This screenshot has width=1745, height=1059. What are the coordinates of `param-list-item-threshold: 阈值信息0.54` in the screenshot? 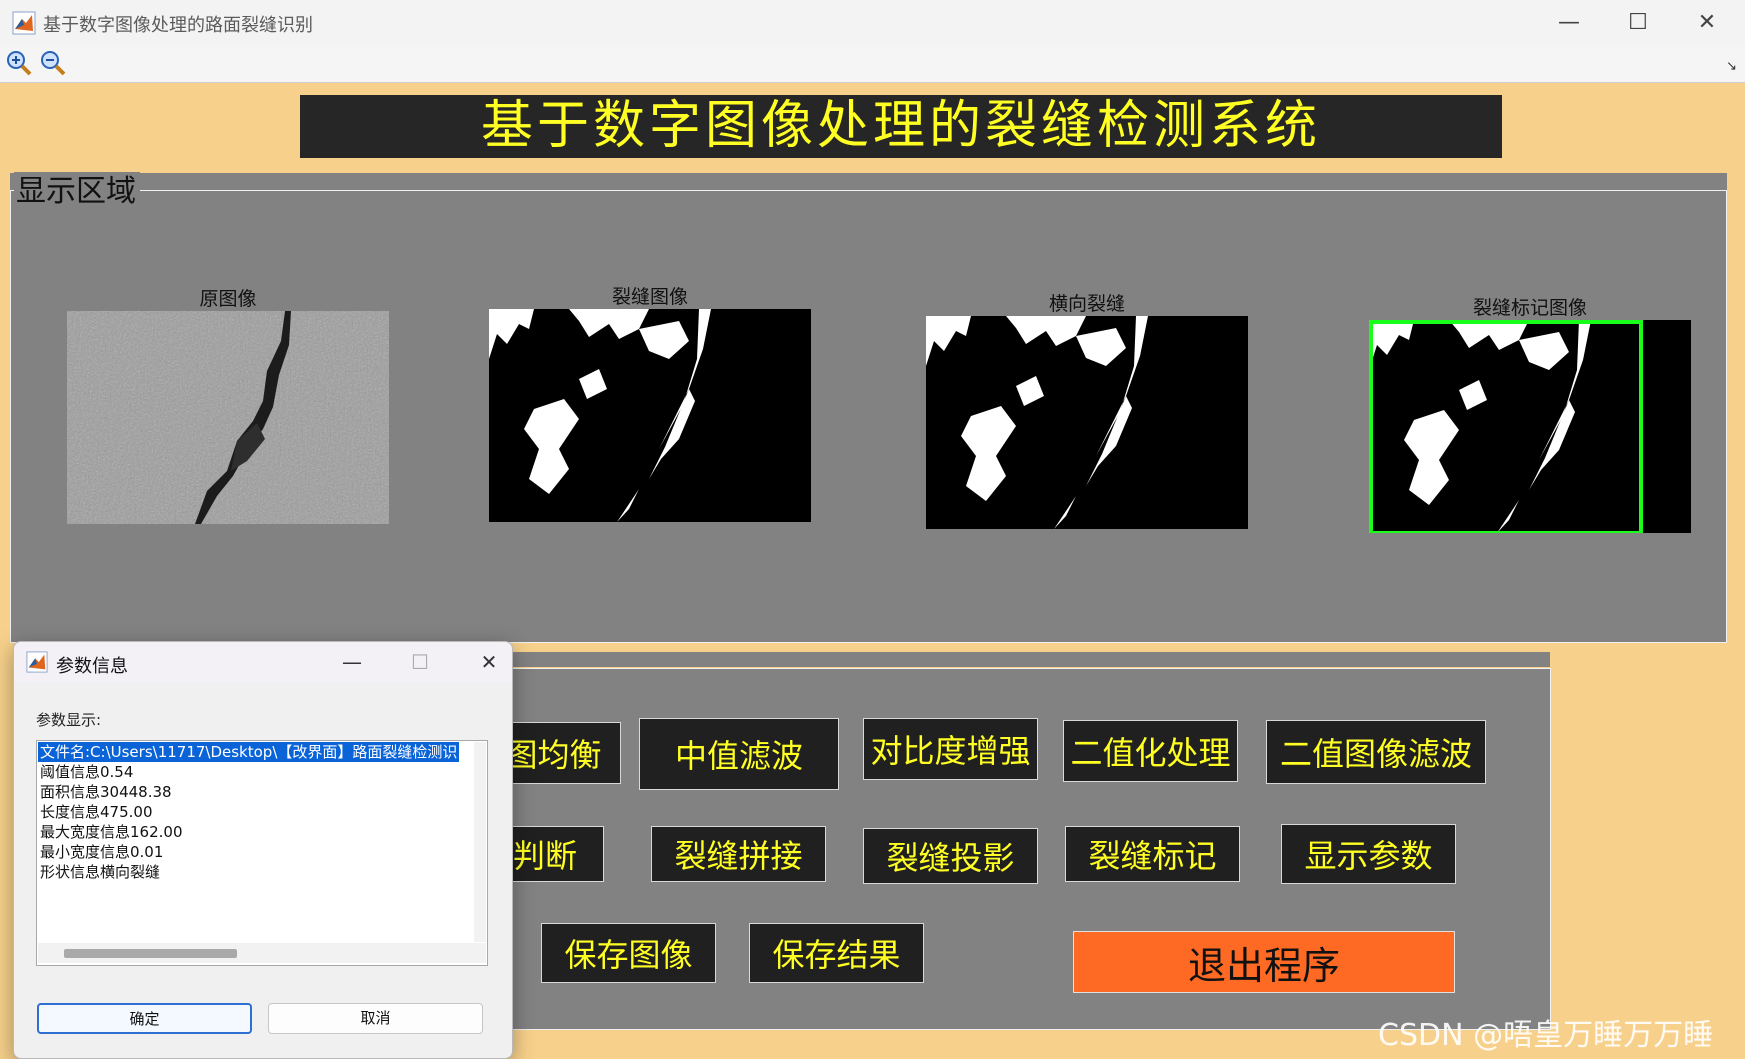 It's located at (86, 772).